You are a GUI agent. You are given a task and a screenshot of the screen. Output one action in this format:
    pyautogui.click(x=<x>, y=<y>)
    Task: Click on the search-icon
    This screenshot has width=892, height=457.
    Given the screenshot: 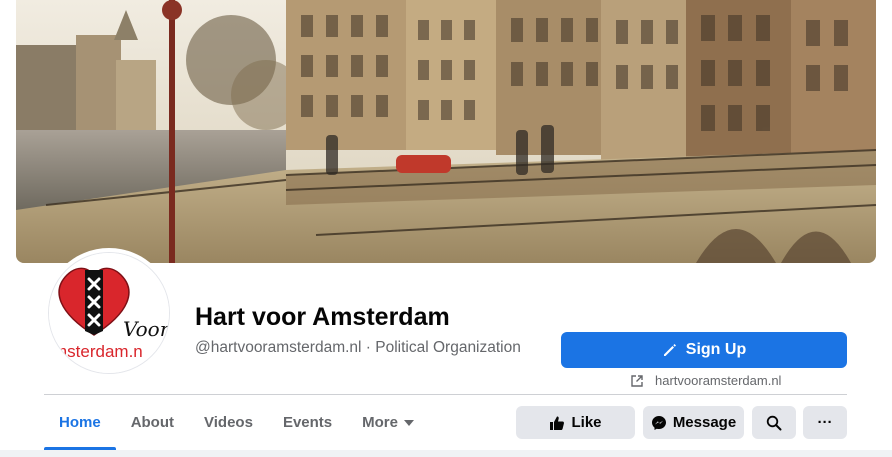 What is the action you would take?
    pyautogui.click(x=774, y=422)
    